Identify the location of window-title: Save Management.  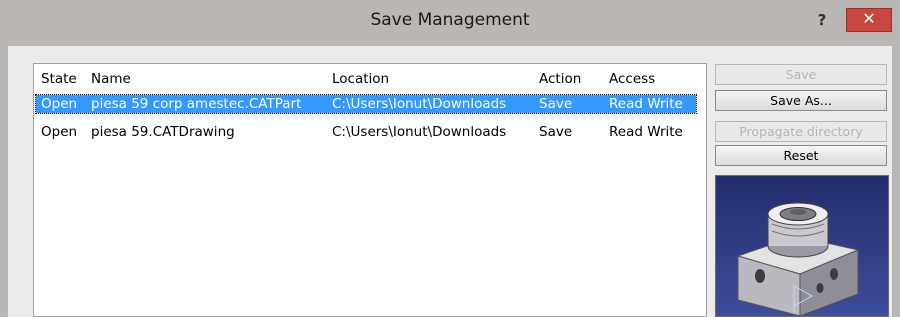
(450, 20).